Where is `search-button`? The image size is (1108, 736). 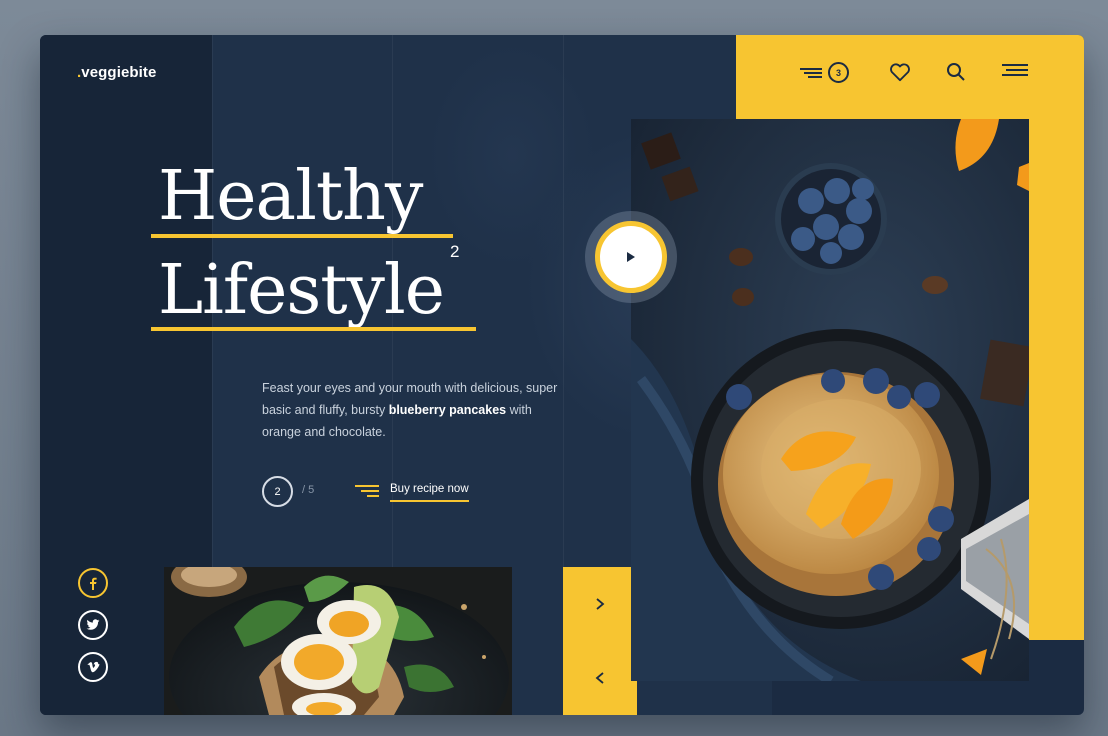
search-button is located at coordinates (956, 72).